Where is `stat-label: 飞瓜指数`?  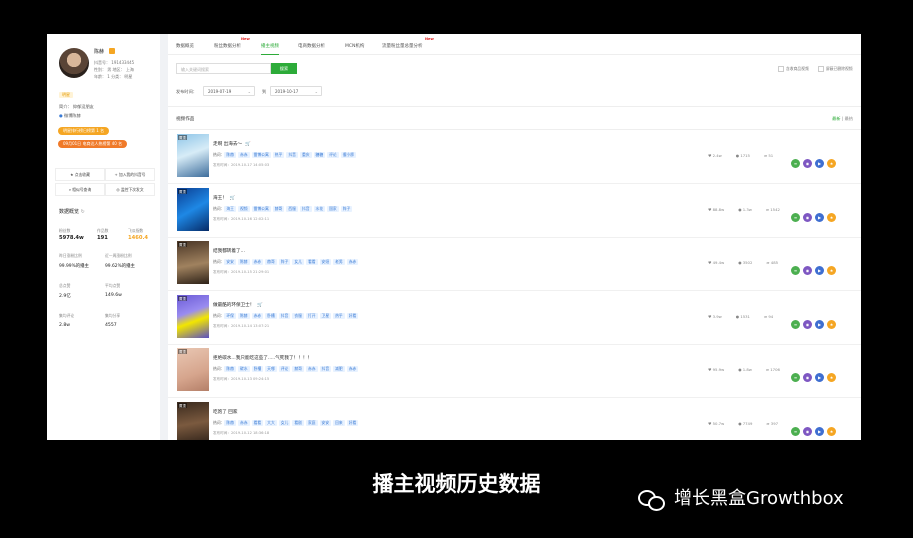
stat-label: 飞瓜指数 is located at coordinates (136, 230).